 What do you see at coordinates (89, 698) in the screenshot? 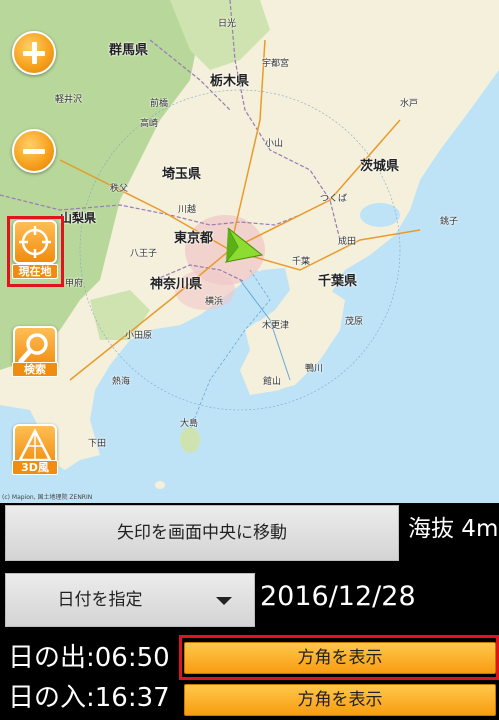
I see `sunset-time: 日の入:16:37` at bounding box center [89, 698].